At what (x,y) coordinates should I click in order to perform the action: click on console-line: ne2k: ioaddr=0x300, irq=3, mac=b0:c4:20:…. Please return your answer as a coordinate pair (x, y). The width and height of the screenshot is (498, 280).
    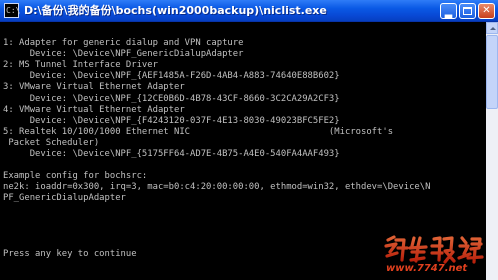
    Looking at the image, I should click on (217, 187).